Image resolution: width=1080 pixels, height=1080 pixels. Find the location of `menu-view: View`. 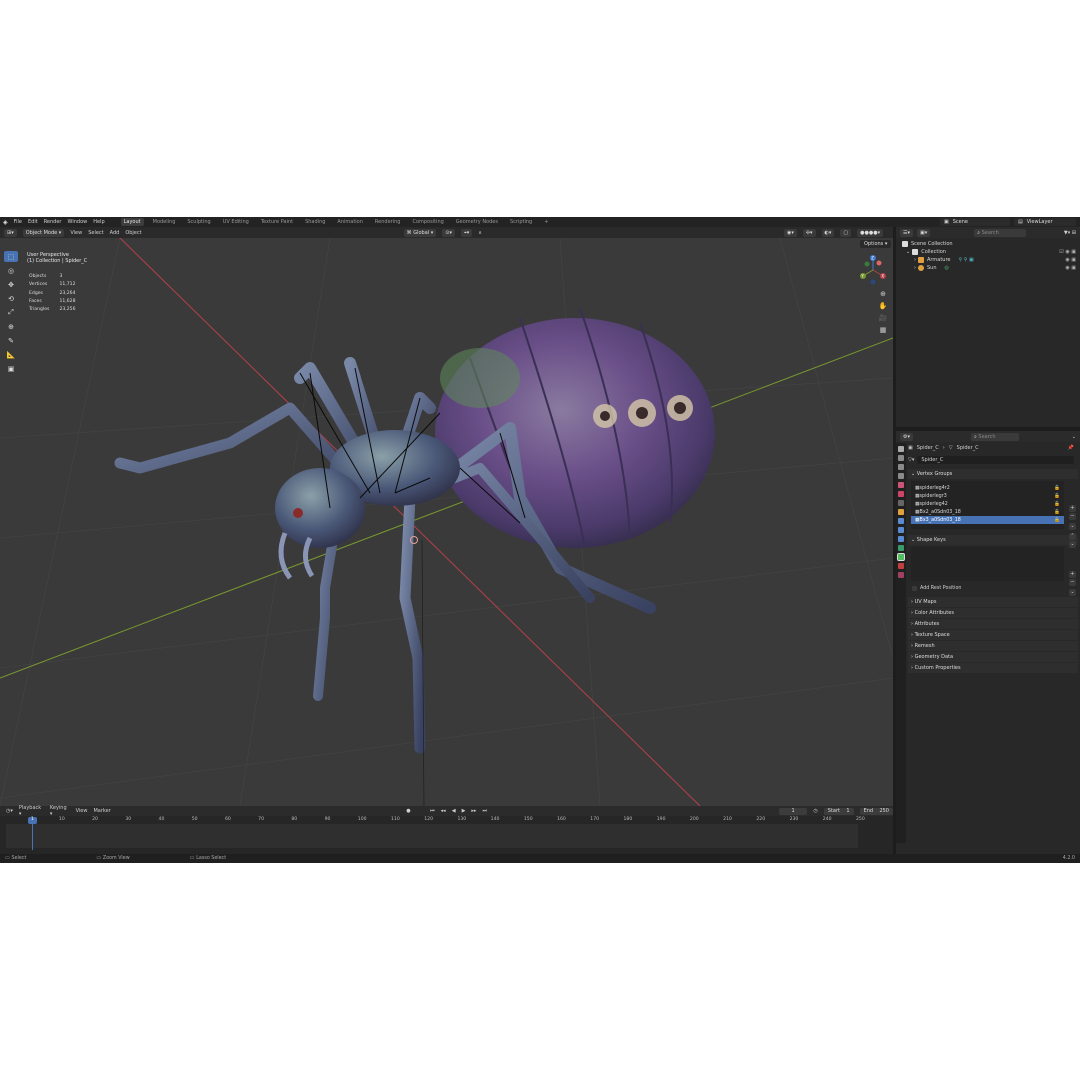

menu-view: View is located at coordinates (76, 233).